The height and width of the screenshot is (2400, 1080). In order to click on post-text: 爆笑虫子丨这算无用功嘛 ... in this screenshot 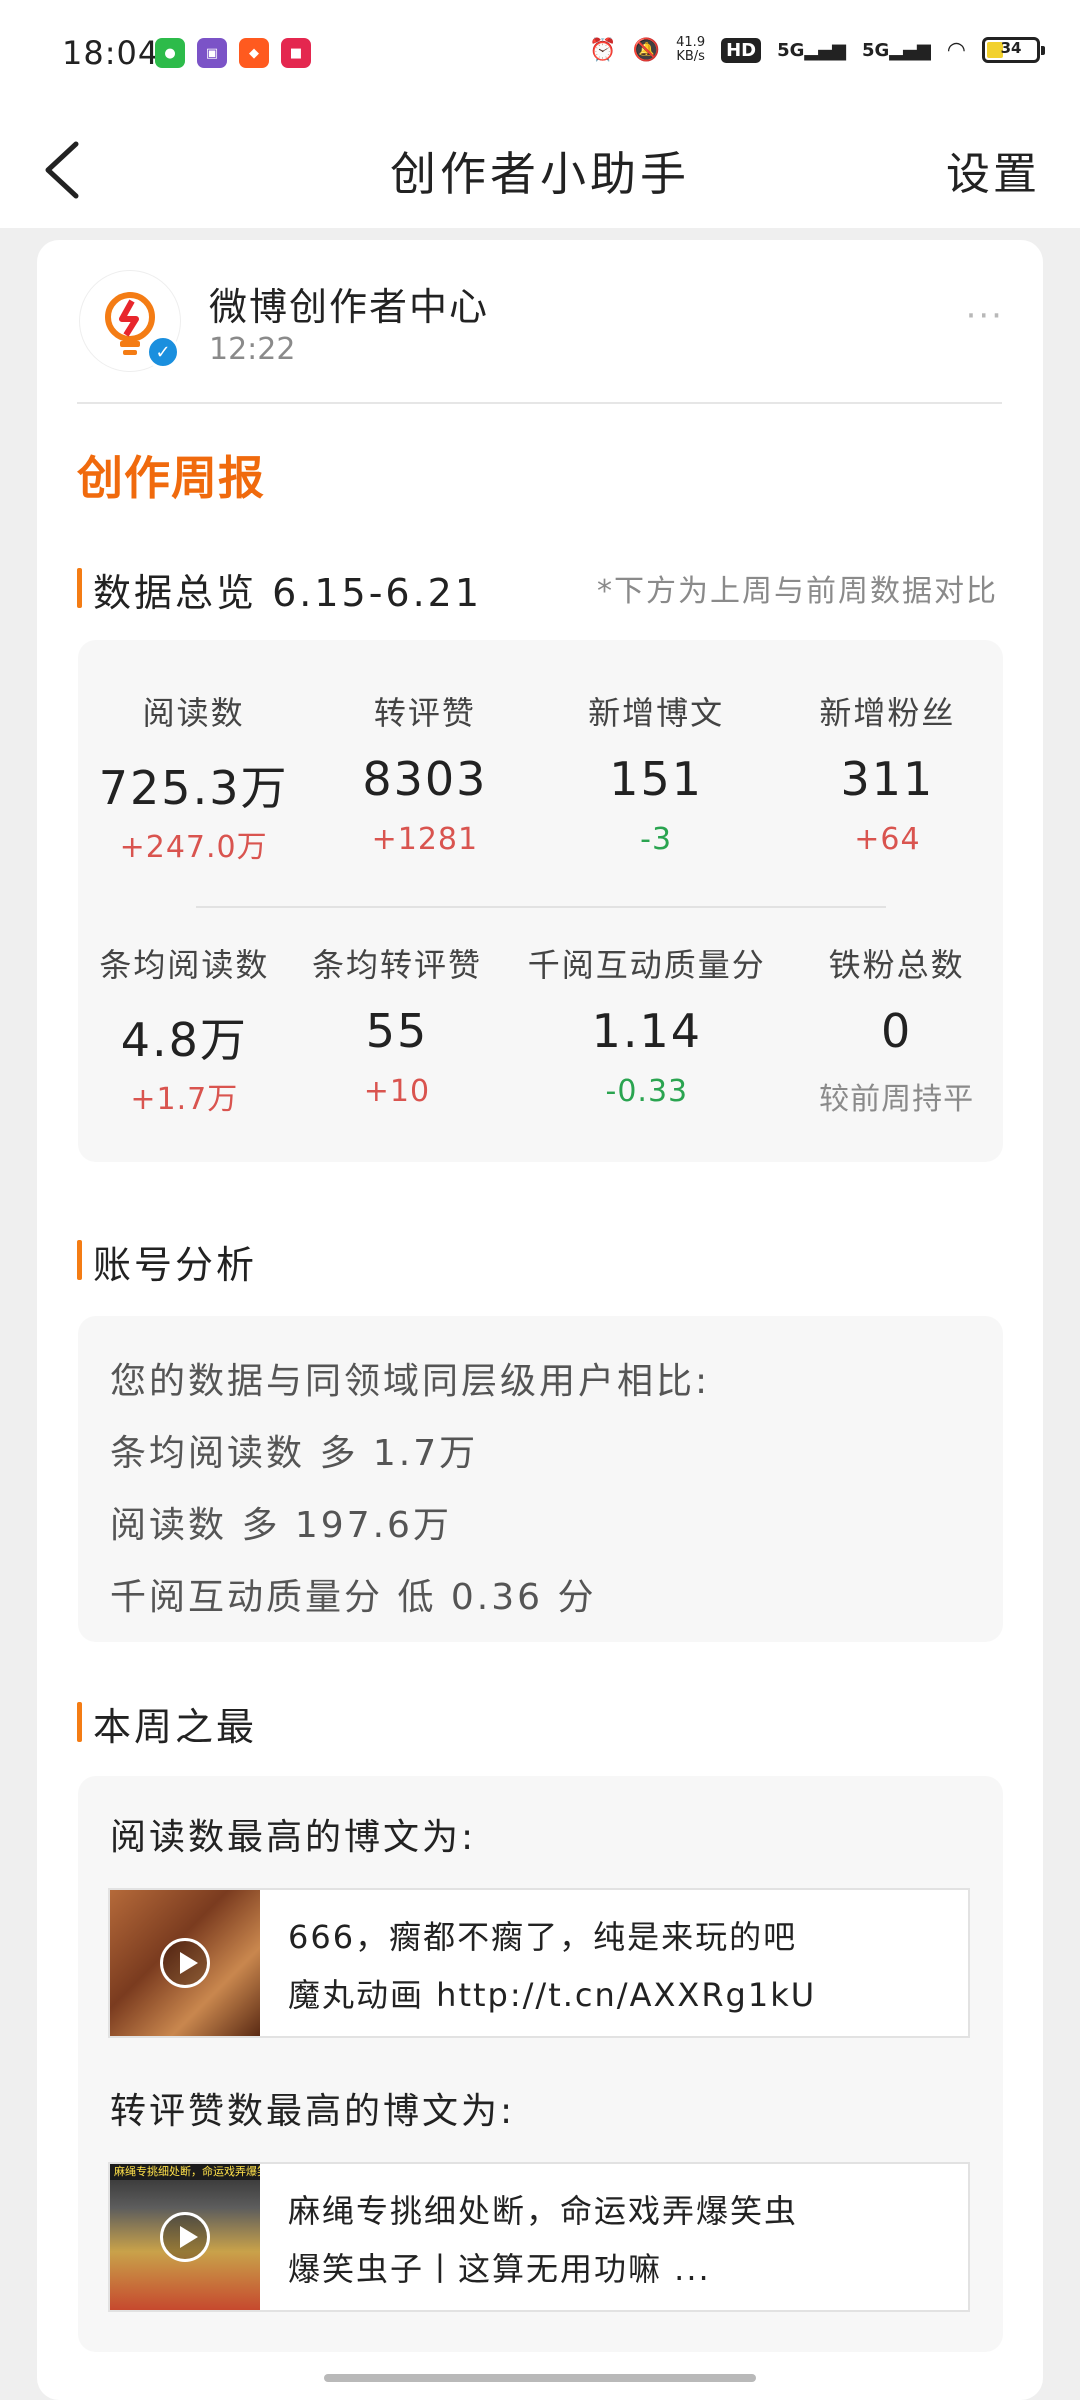, I will do `click(499, 2269)`.